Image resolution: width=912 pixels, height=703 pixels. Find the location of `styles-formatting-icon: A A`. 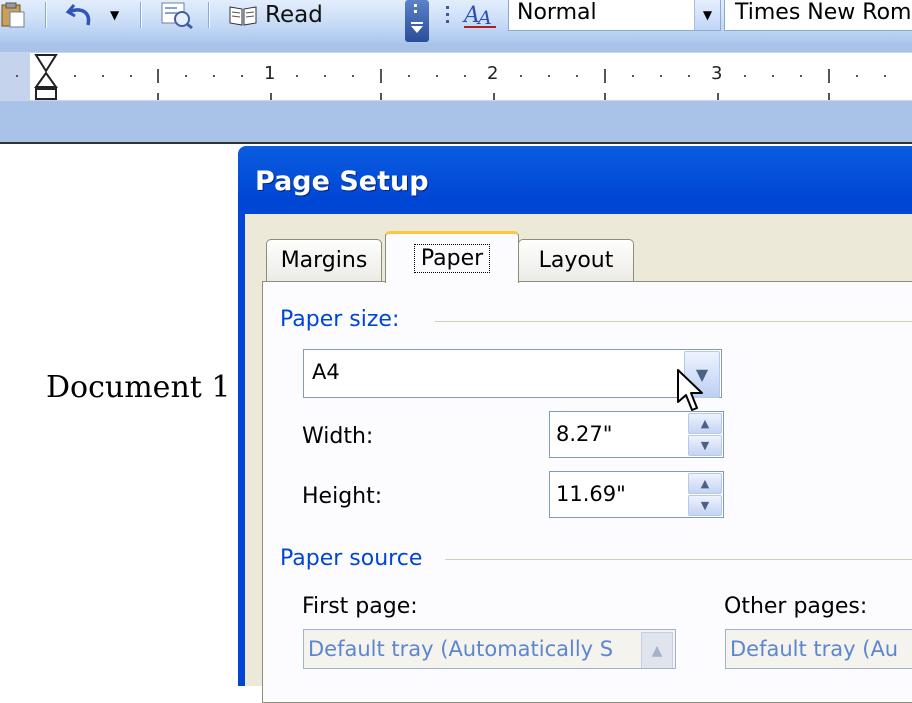

styles-formatting-icon: A A is located at coordinates (481, 15).